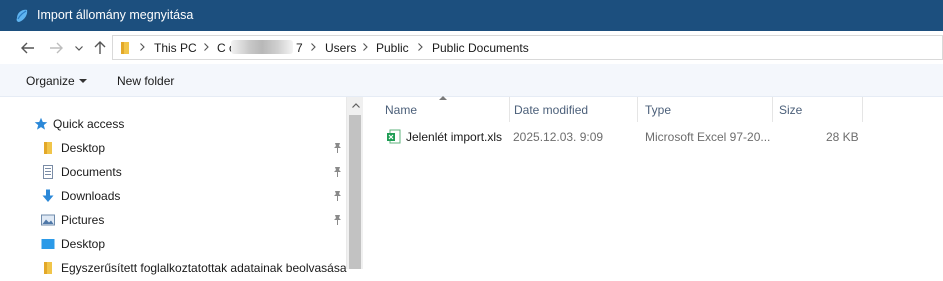  What do you see at coordinates (842, 137) in the screenshot?
I see `file-size: 28 KB` at bounding box center [842, 137].